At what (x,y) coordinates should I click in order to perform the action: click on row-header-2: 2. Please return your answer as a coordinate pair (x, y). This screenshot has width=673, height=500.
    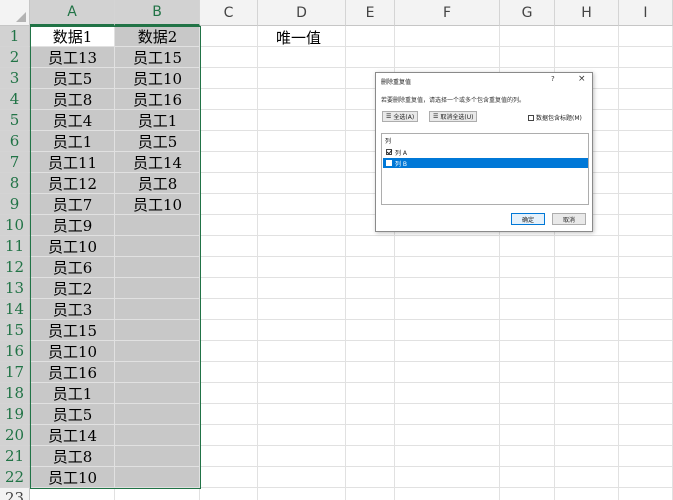
    Looking at the image, I should click on (15, 57).